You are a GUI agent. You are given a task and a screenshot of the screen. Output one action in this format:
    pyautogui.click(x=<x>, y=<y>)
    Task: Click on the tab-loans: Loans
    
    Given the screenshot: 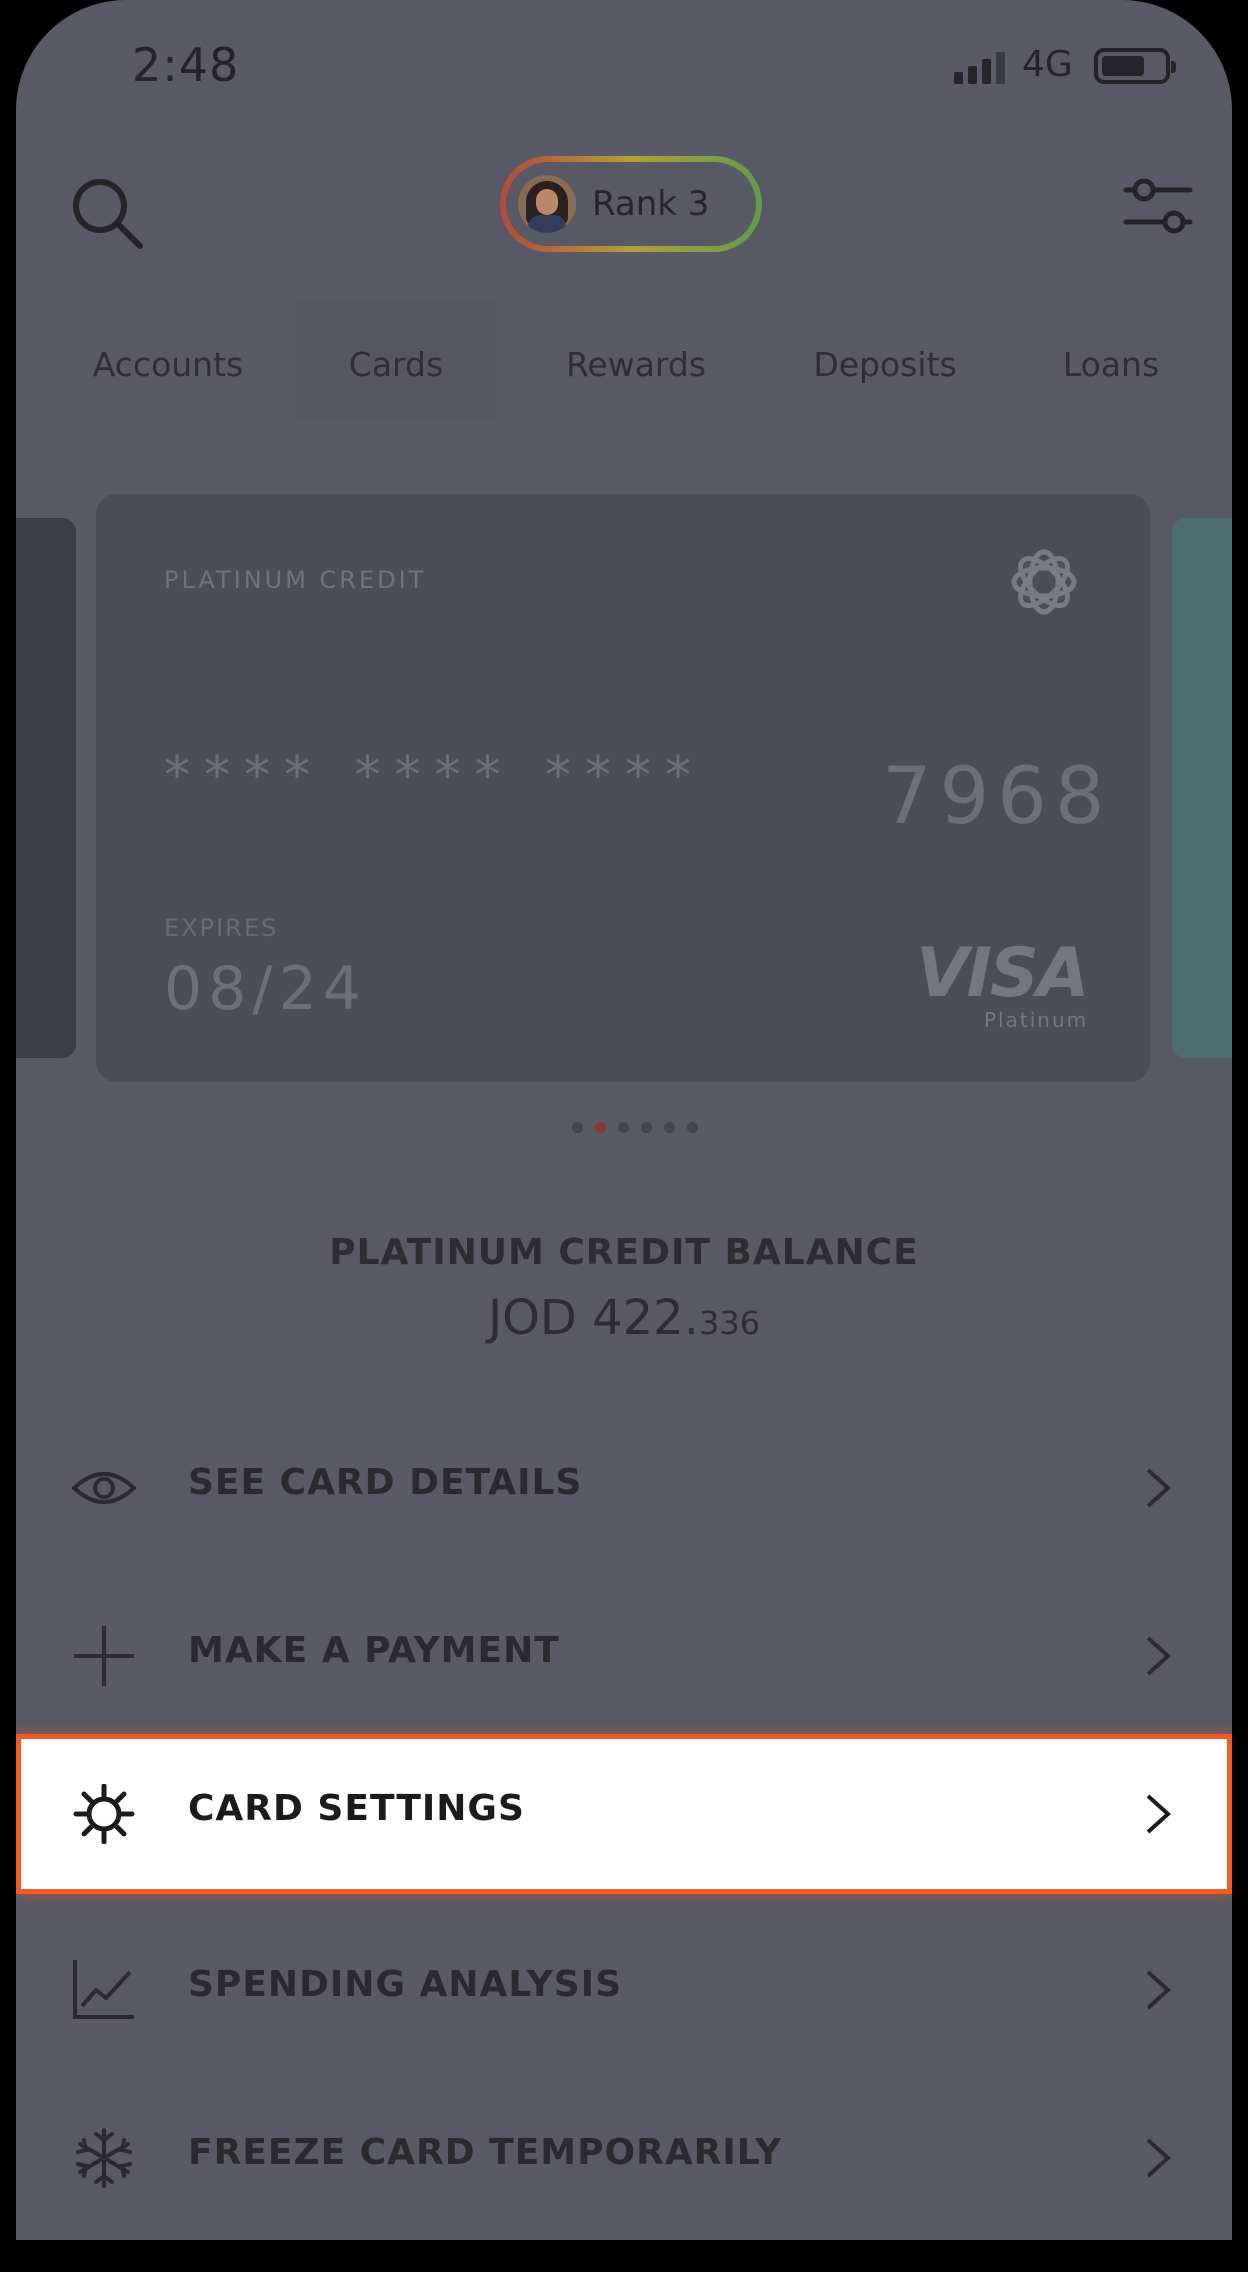 What is the action you would take?
    pyautogui.click(x=1111, y=360)
    